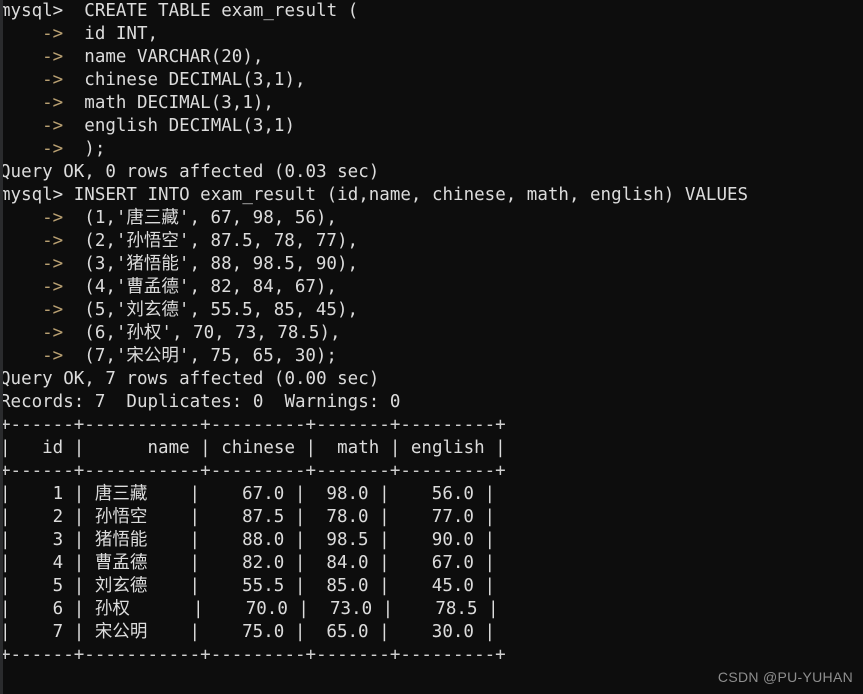  What do you see at coordinates (431, 218) in the screenshot?
I see `console-continuation-line: -> (1,'唐三藏', 67, 98, 56),` at bounding box center [431, 218].